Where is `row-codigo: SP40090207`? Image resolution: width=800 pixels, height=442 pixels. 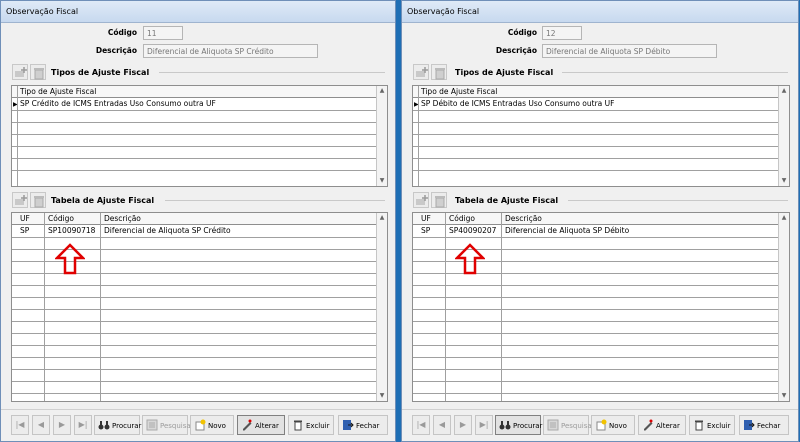
row-codigo: SP40090207 is located at coordinates (472, 231).